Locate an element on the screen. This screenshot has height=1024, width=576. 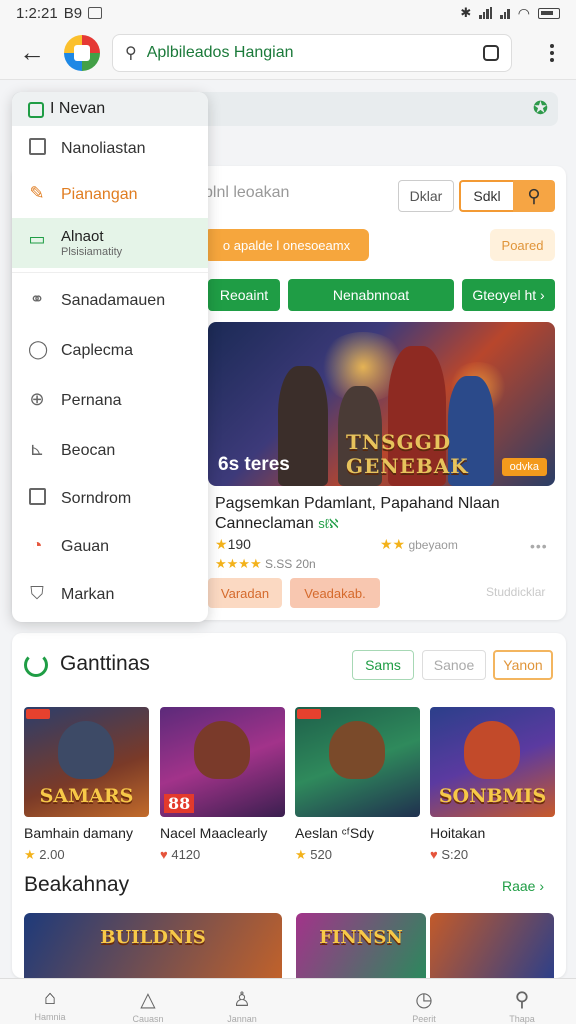
menu-item-8: Sorndrom is located at coordinates (110, 499).